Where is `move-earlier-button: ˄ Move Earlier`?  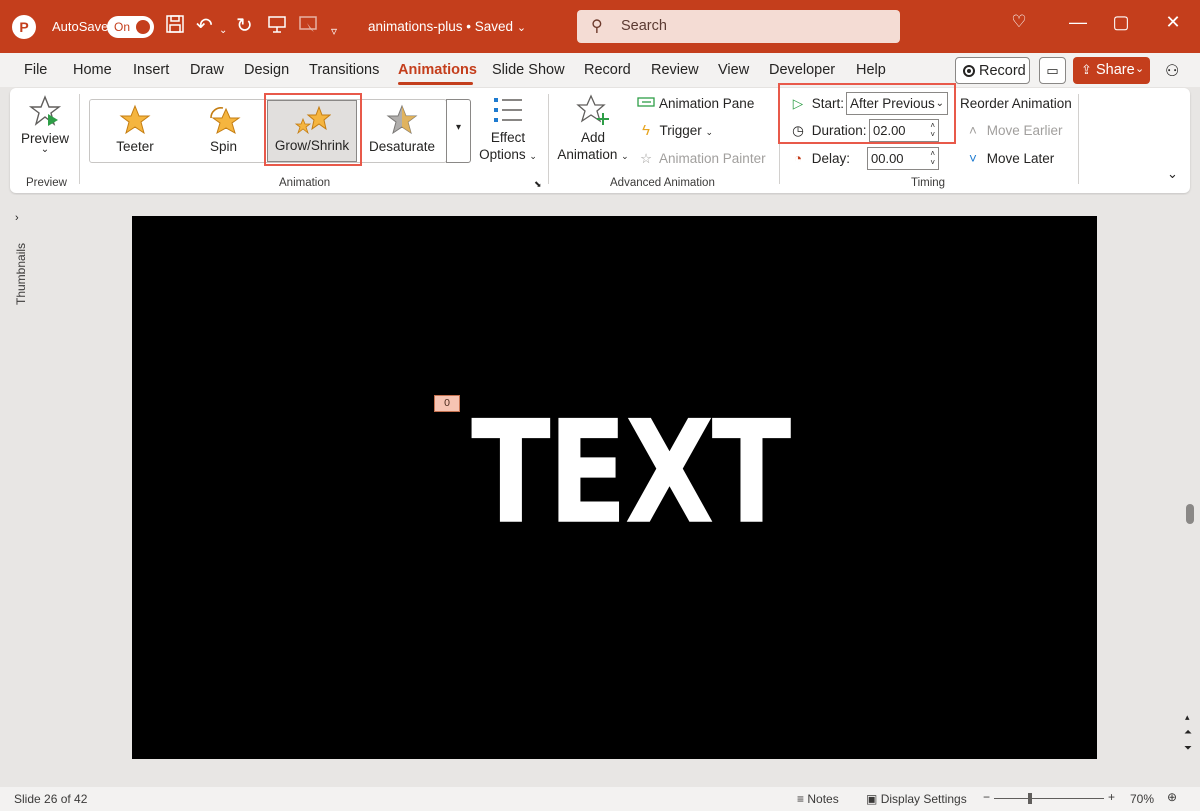
move-earlier-button: ˄ Move Earlier is located at coordinates (1013, 131).